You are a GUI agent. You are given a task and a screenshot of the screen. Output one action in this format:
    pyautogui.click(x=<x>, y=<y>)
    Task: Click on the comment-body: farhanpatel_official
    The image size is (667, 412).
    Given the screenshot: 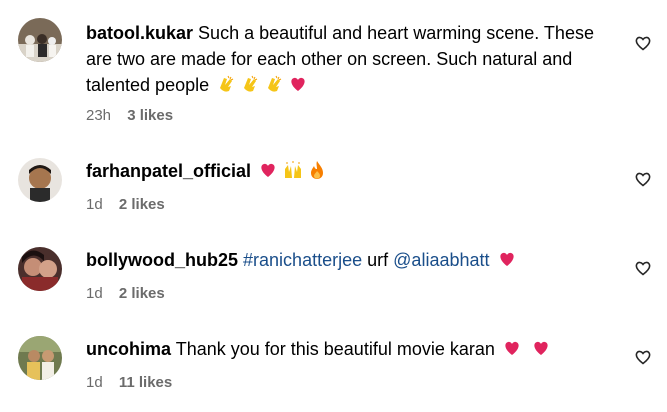 What is the action you would take?
    pyautogui.click(x=346, y=172)
    